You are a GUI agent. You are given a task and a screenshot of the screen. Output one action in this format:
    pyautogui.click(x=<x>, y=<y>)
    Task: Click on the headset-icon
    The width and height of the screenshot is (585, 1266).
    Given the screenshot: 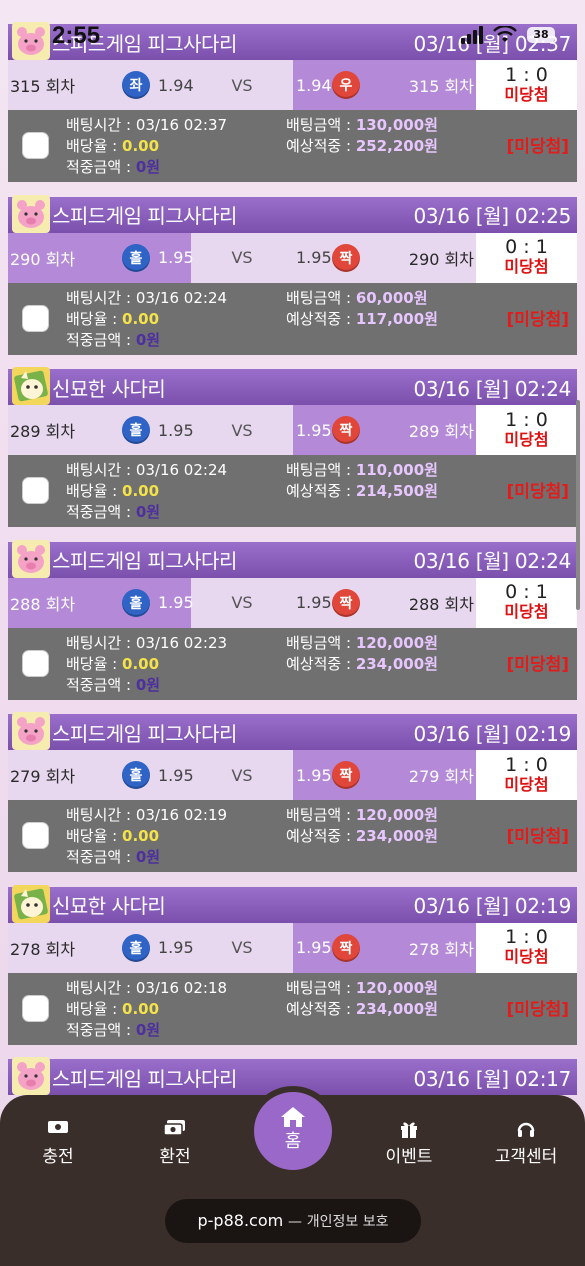 What is the action you would take?
    pyautogui.click(x=526, y=1129)
    